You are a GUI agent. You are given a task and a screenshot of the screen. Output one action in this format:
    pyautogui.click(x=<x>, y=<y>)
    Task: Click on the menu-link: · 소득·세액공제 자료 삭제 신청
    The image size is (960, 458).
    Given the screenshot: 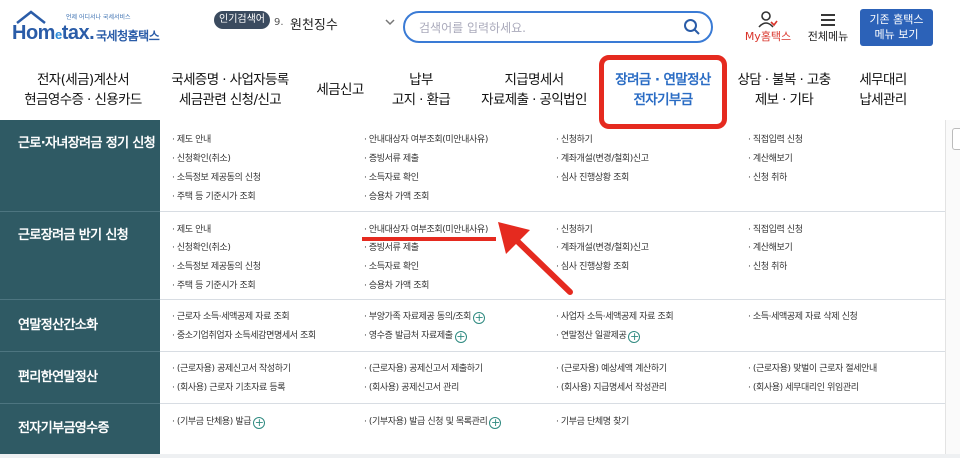 What is the action you would take?
    pyautogui.click(x=803, y=315)
    